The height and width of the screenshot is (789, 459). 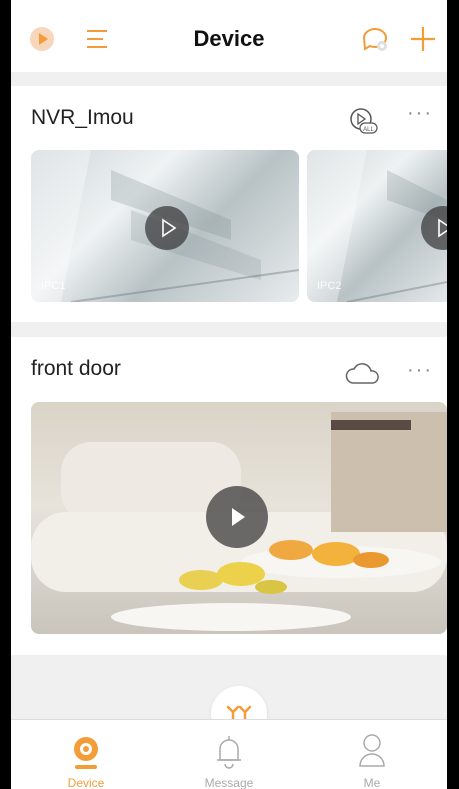 I want to click on tab-device: Device, so click(x=86, y=754).